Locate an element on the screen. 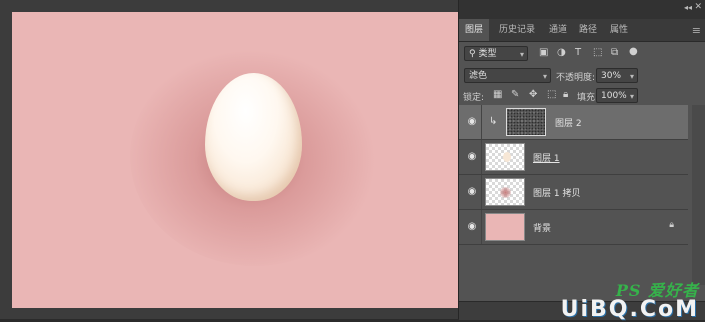 The height and width of the screenshot is (322, 705). layer-name: 背景 is located at coordinates (542, 227).